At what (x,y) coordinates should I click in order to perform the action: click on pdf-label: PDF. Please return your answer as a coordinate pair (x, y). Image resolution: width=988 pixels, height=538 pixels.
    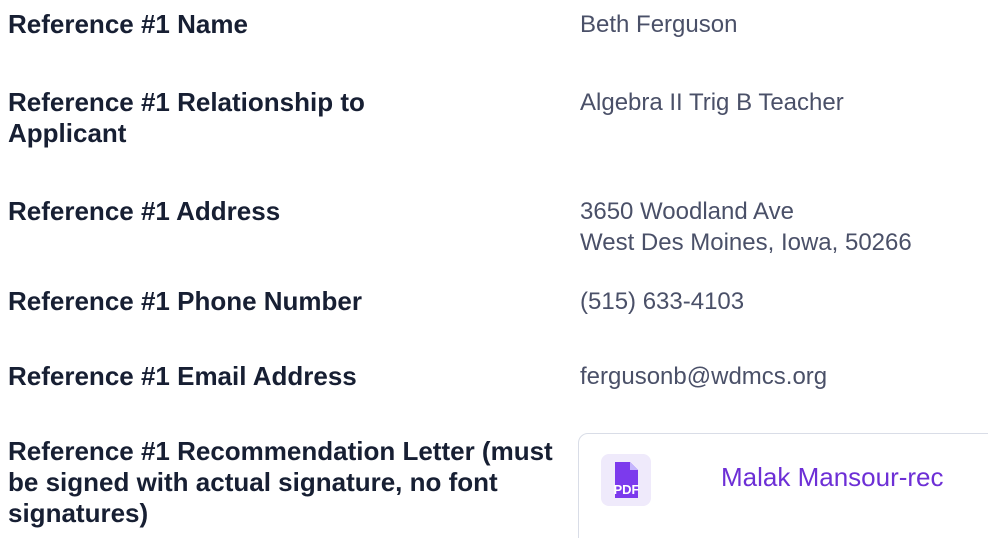
    Looking at the image, I should click on (627, 489).